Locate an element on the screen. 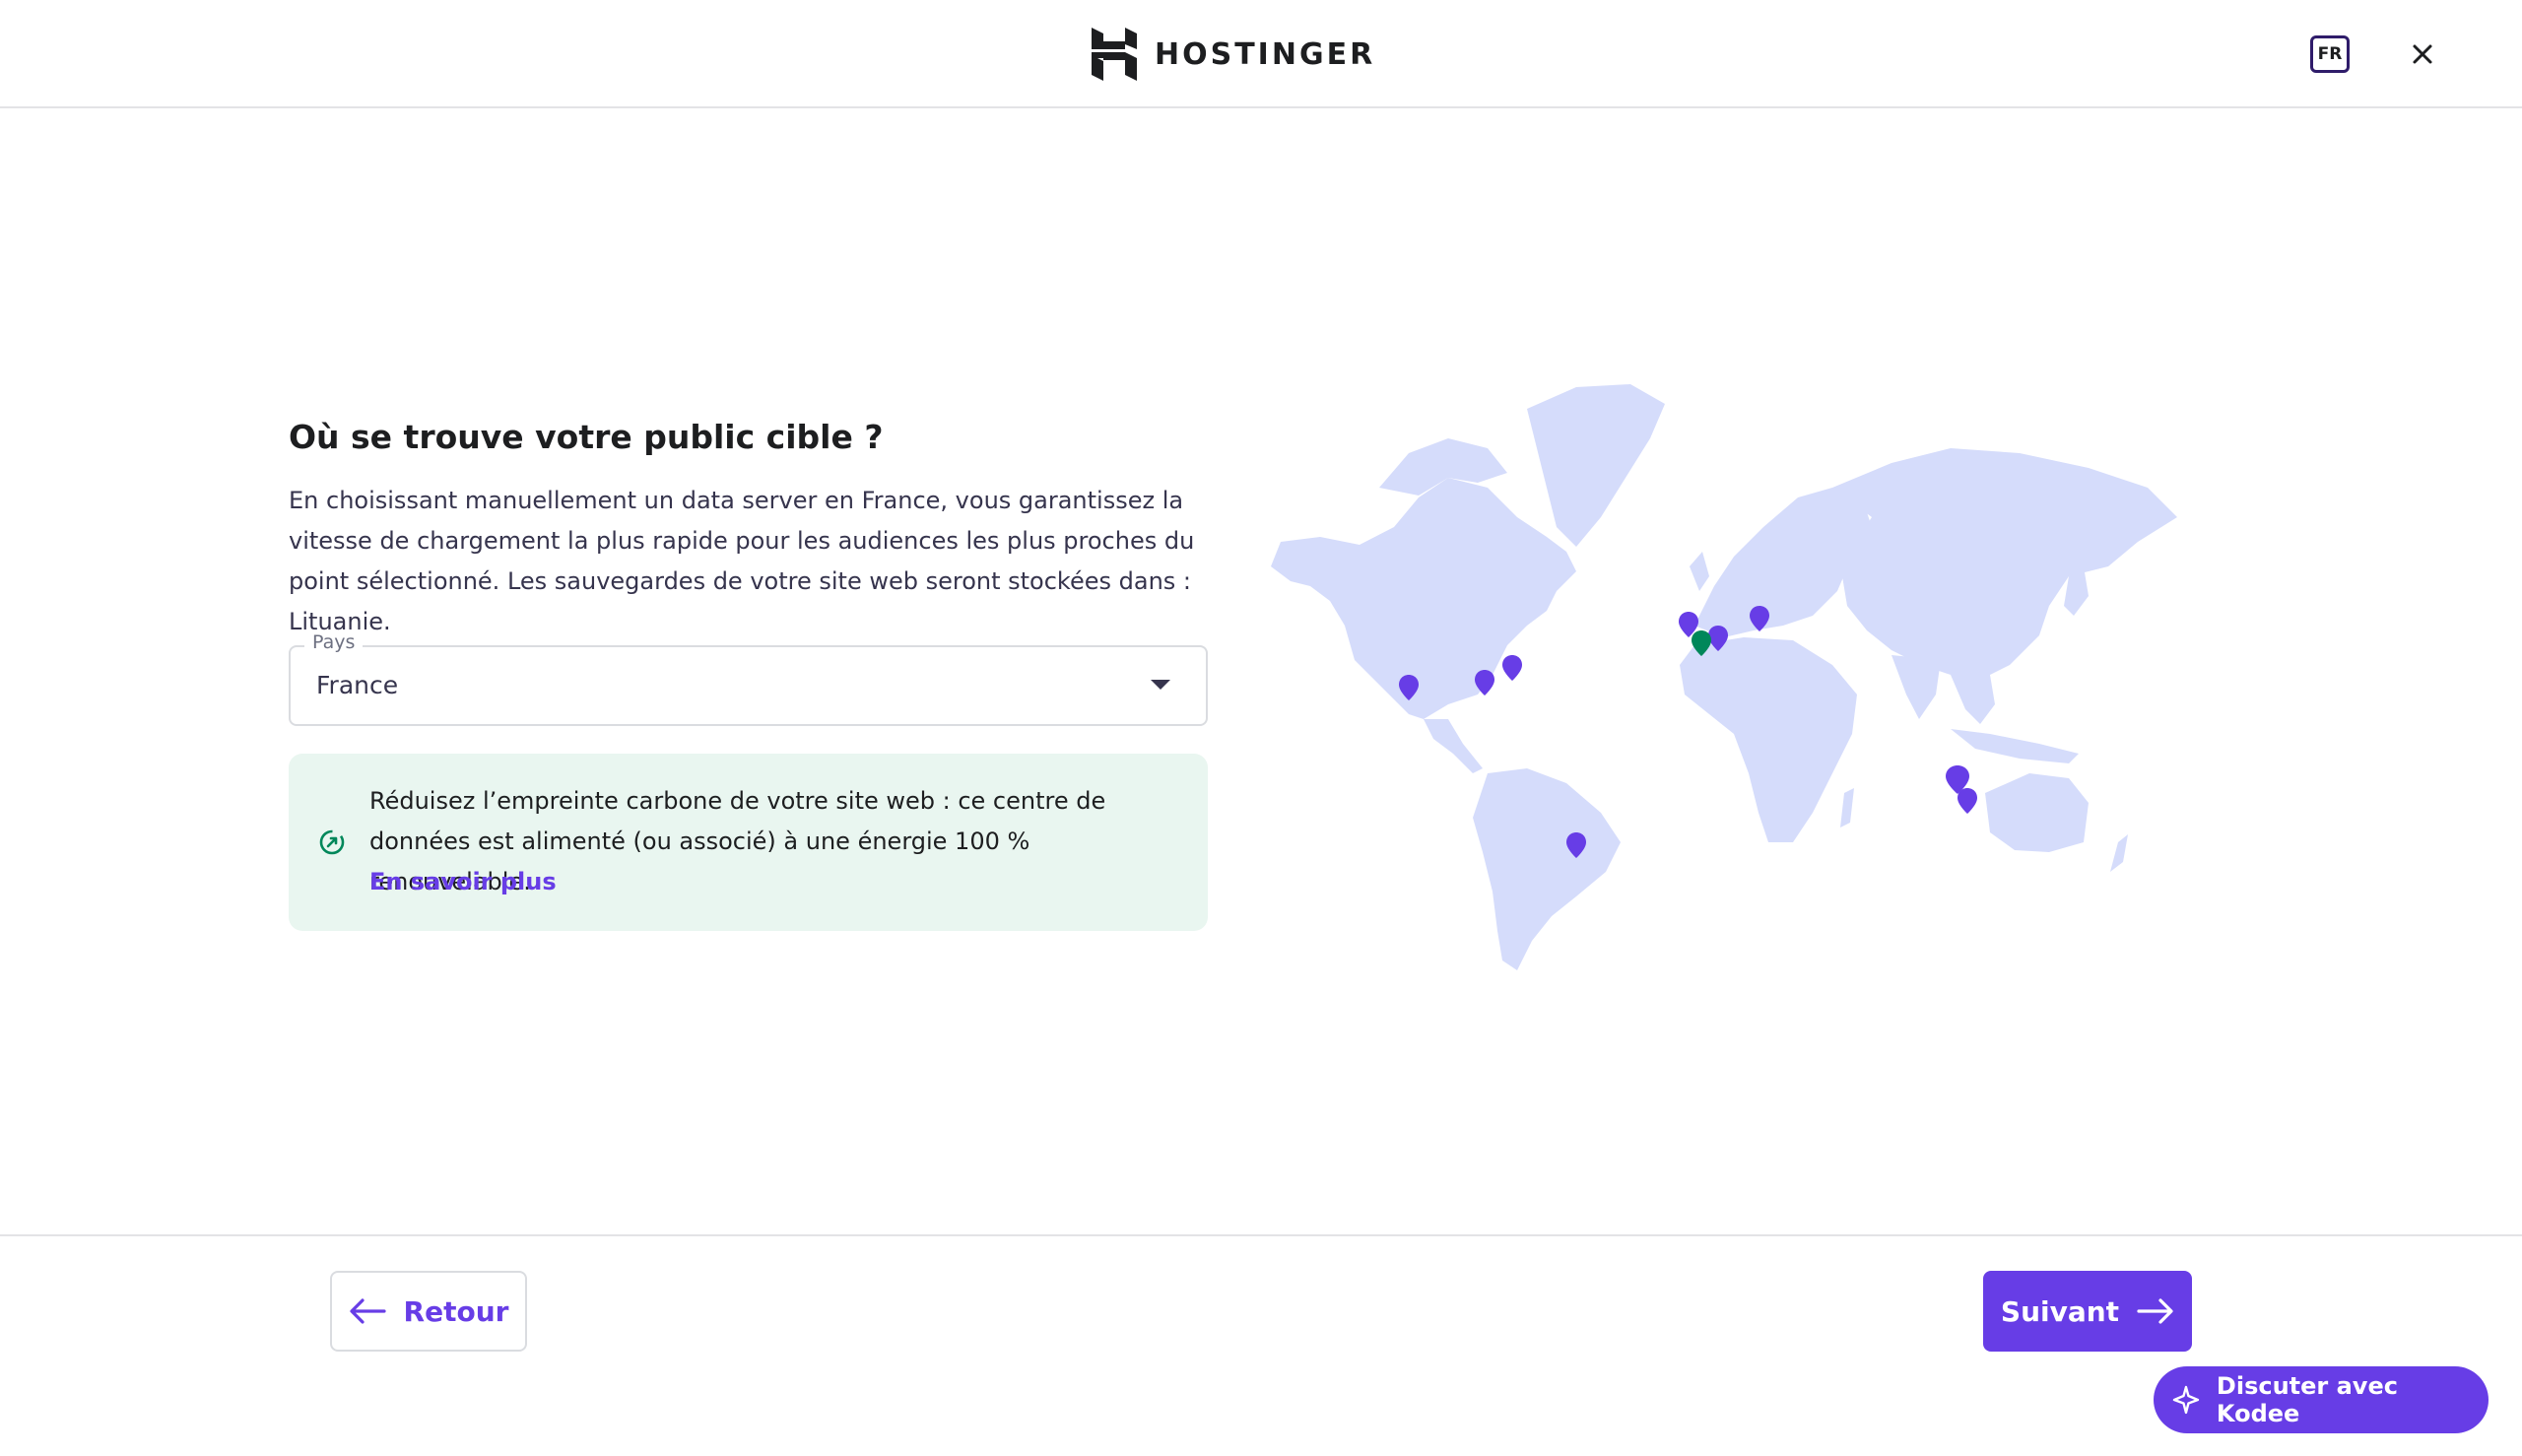  new-zealand-shape is located at coordinates (2119, 853).